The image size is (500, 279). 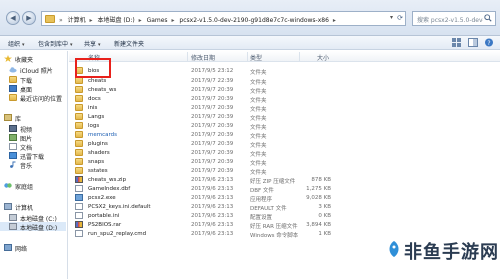 I want to click on file-name: inis, so click(x=93, y=108).